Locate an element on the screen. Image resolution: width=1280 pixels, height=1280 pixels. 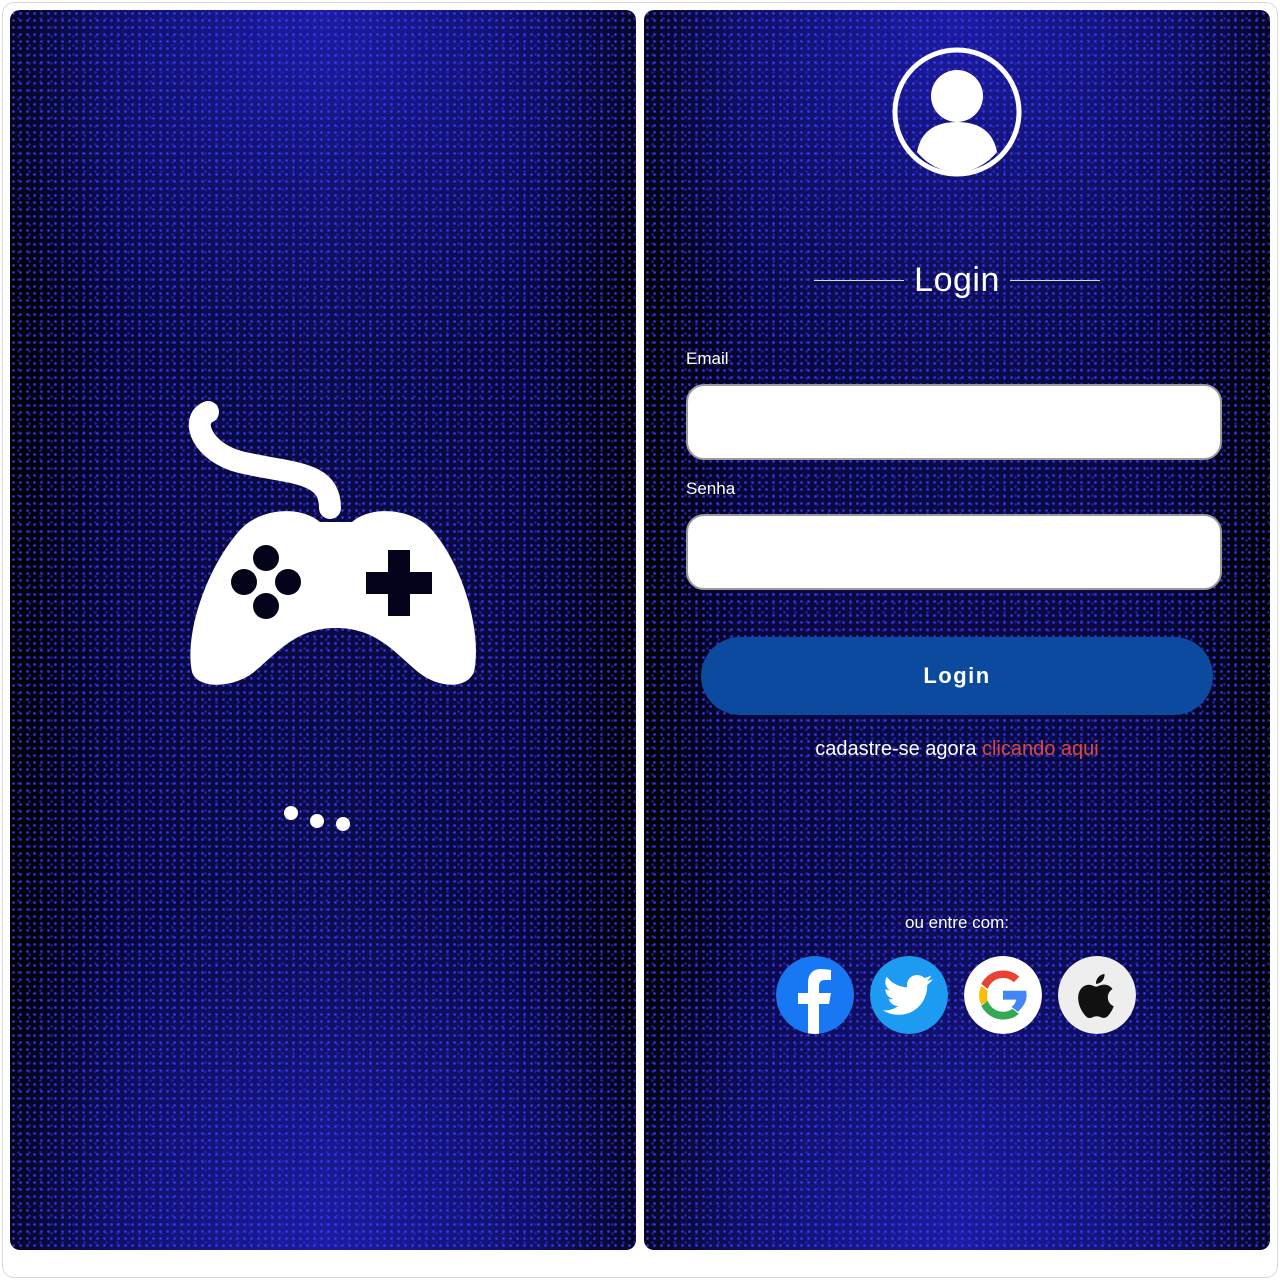
facebook-icon is located at coordinates (815, 995).